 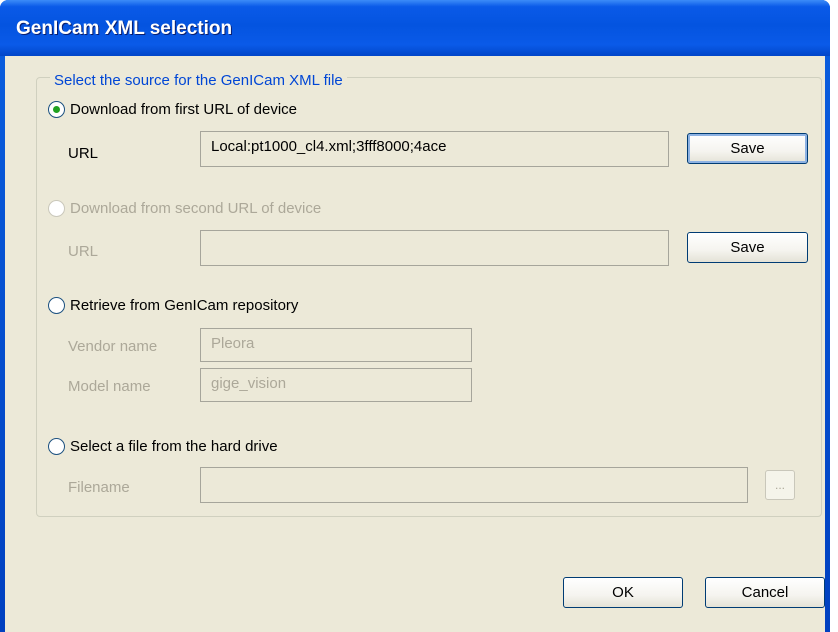 I want to click on radio-file: Select a file from the hard drive, so click(x=163, y=446).